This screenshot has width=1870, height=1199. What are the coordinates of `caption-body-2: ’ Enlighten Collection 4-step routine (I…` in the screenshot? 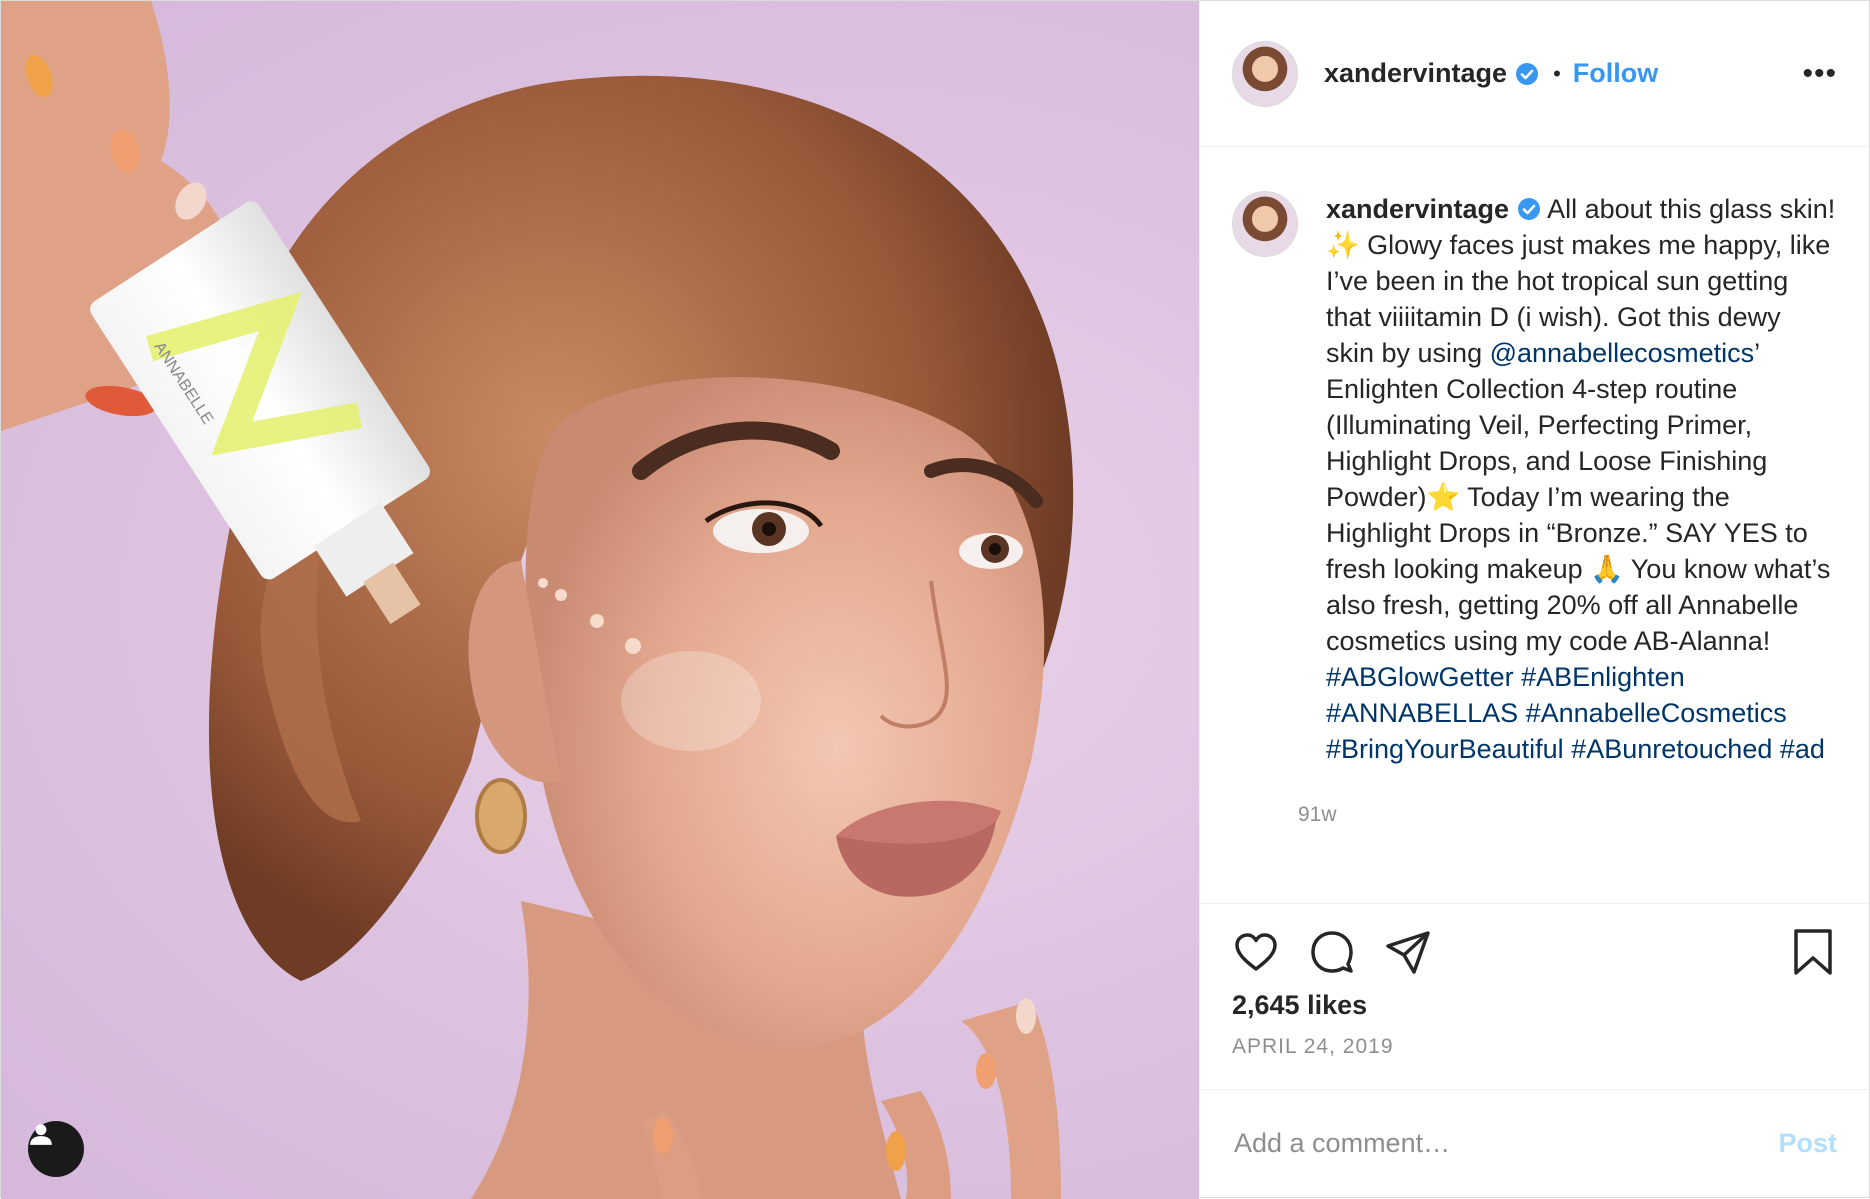 It's located at (1578, 497).